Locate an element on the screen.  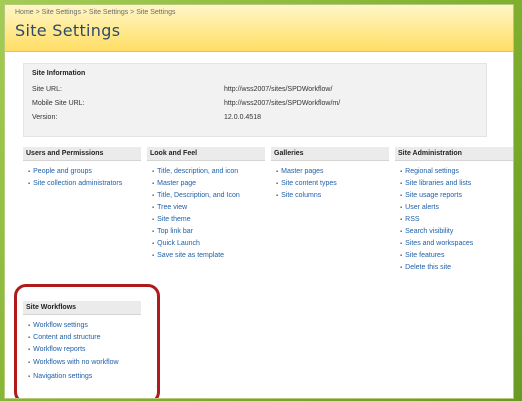
link-master-page: Master page is located at coordinates (208, 184).